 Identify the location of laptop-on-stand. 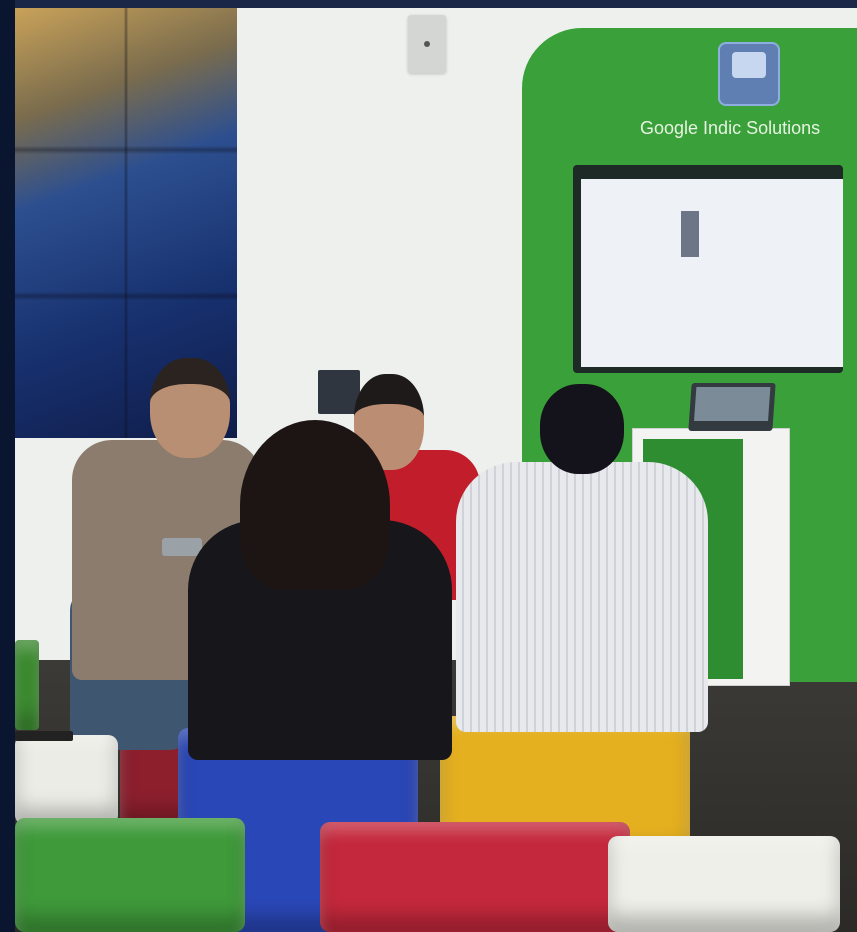
(732, 407).